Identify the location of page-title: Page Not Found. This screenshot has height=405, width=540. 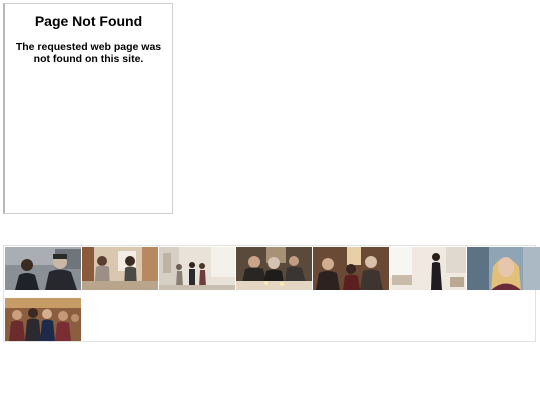
(88, 21).